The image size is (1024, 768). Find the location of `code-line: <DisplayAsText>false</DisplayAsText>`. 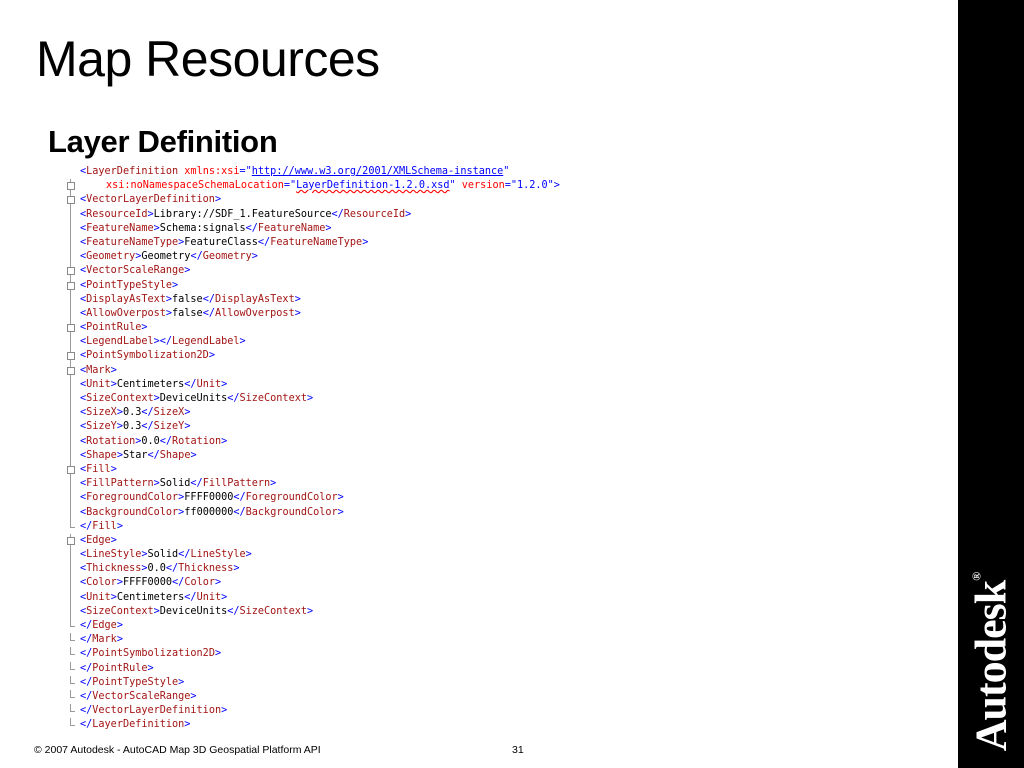

code-line: <DisplayAsText>false</DisplayAsText> is located at coordinates (313, 300).